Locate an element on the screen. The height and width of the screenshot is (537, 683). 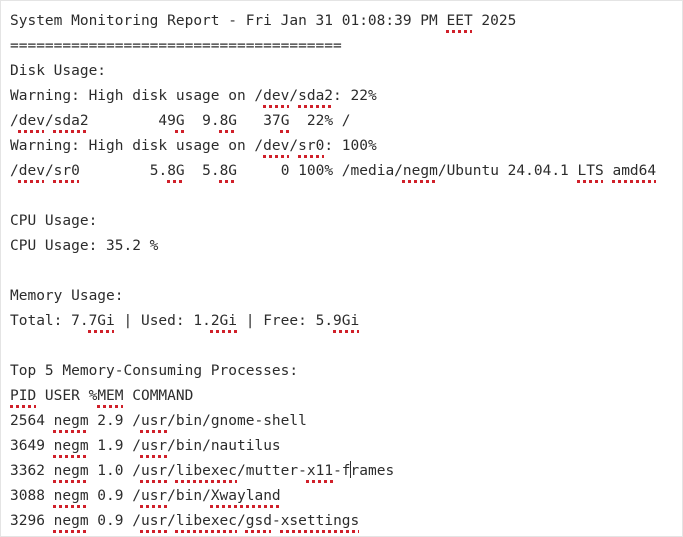
text-segment: | Used: 1. is located at coordinates (162, 321).